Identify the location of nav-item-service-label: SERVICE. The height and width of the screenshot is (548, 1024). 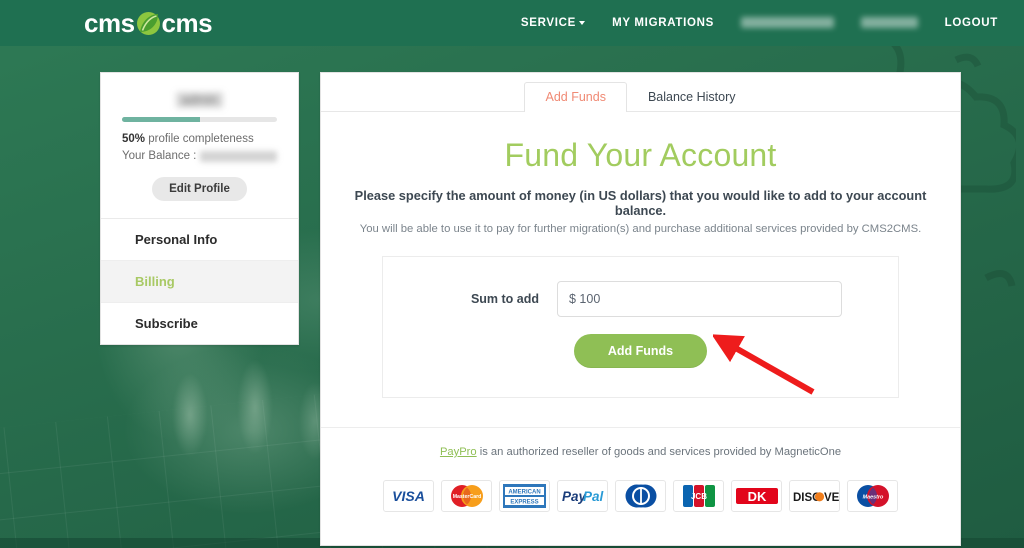
(548, 23).